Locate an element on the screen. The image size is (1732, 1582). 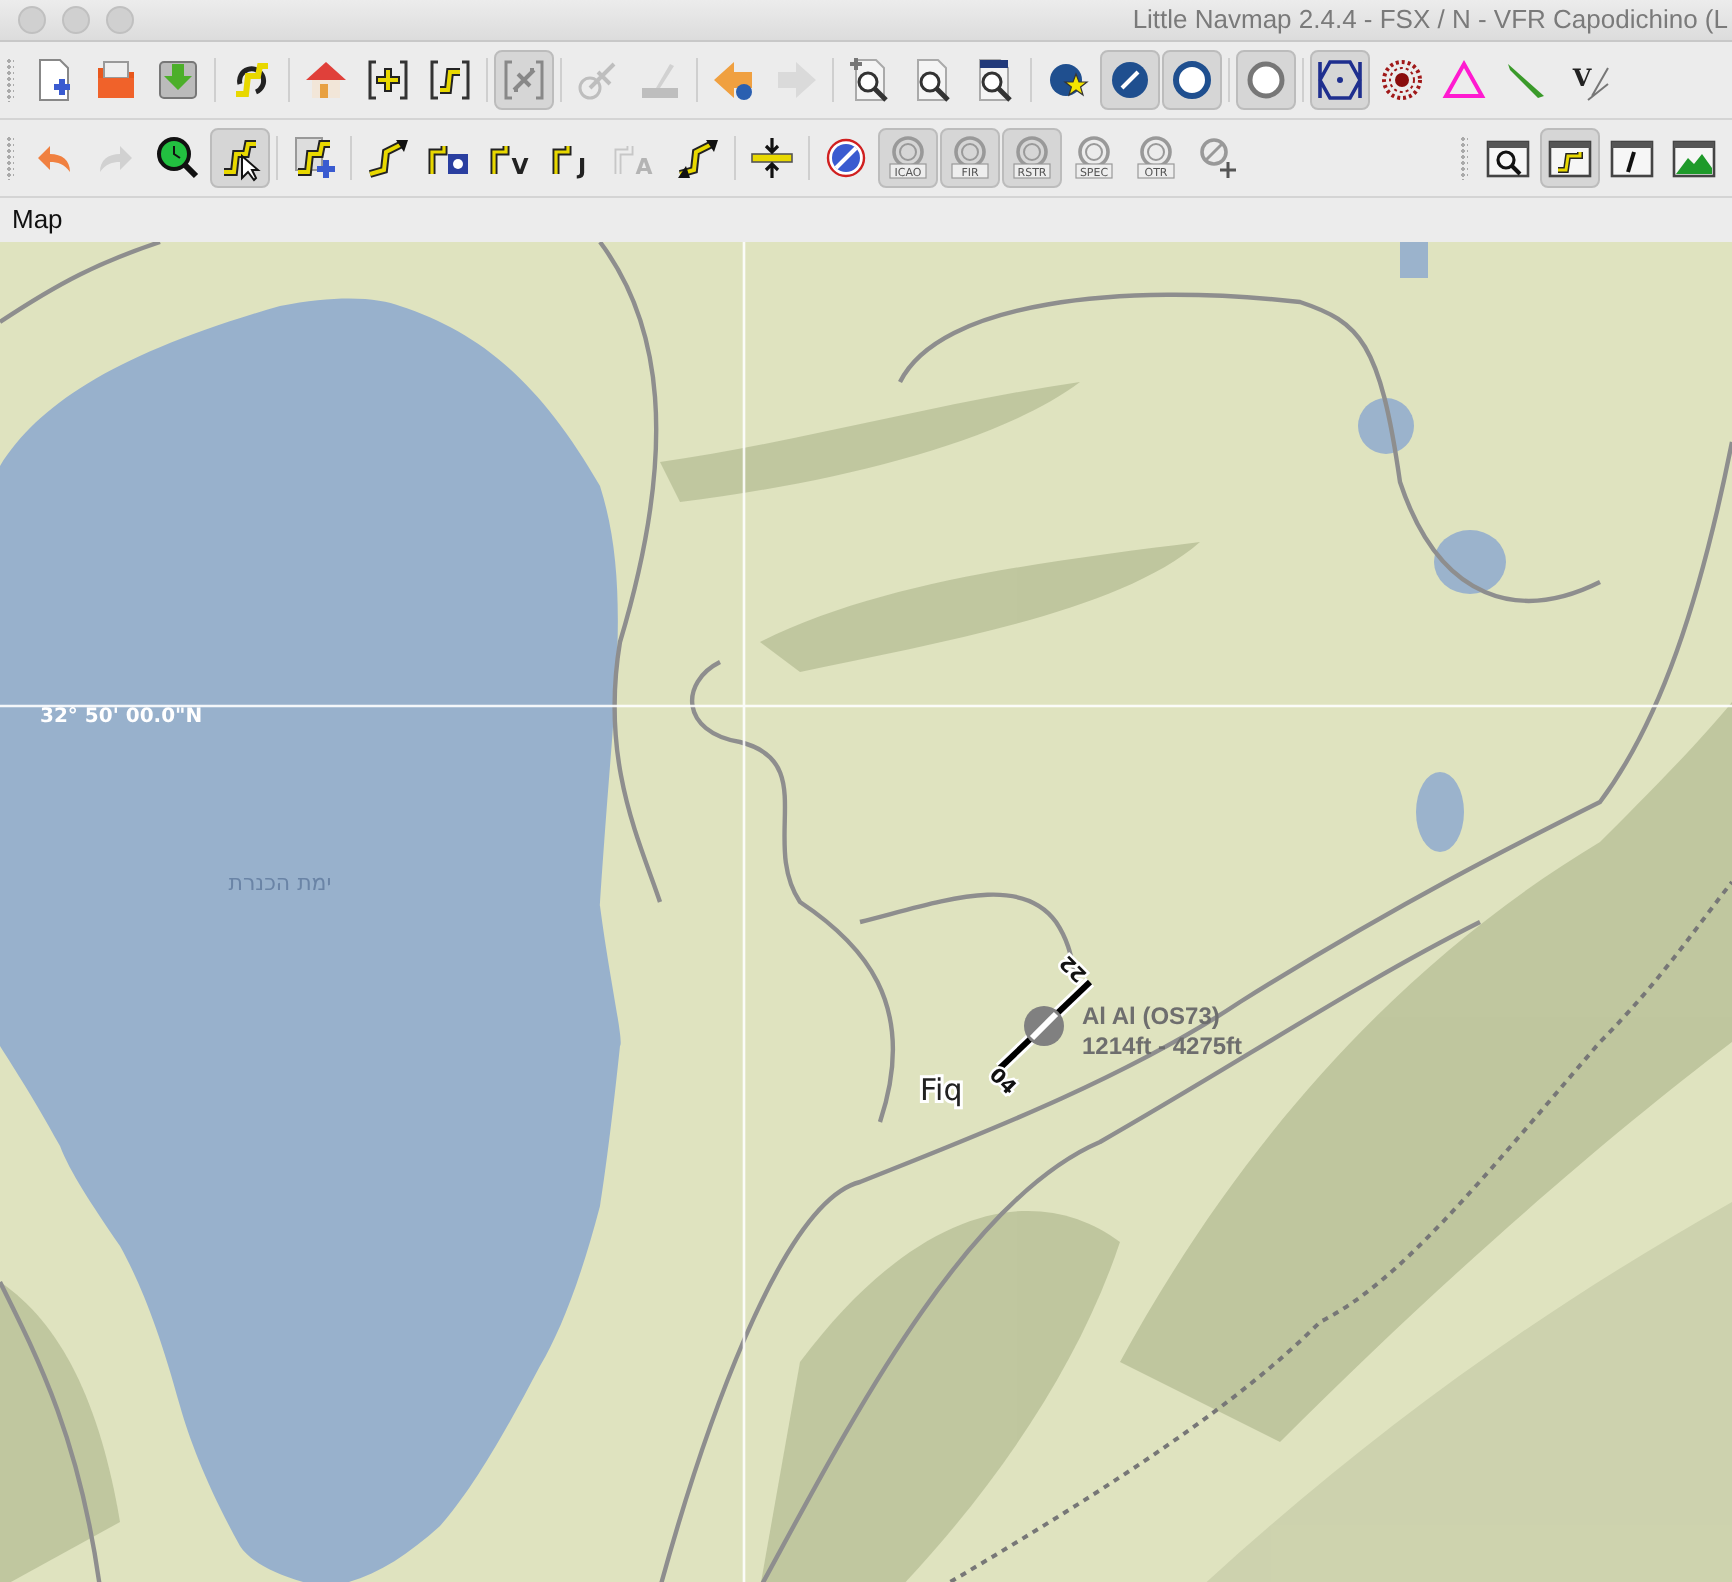
airport-info: 1214ft - 4275ft is located at coordinates (1162, 1045).